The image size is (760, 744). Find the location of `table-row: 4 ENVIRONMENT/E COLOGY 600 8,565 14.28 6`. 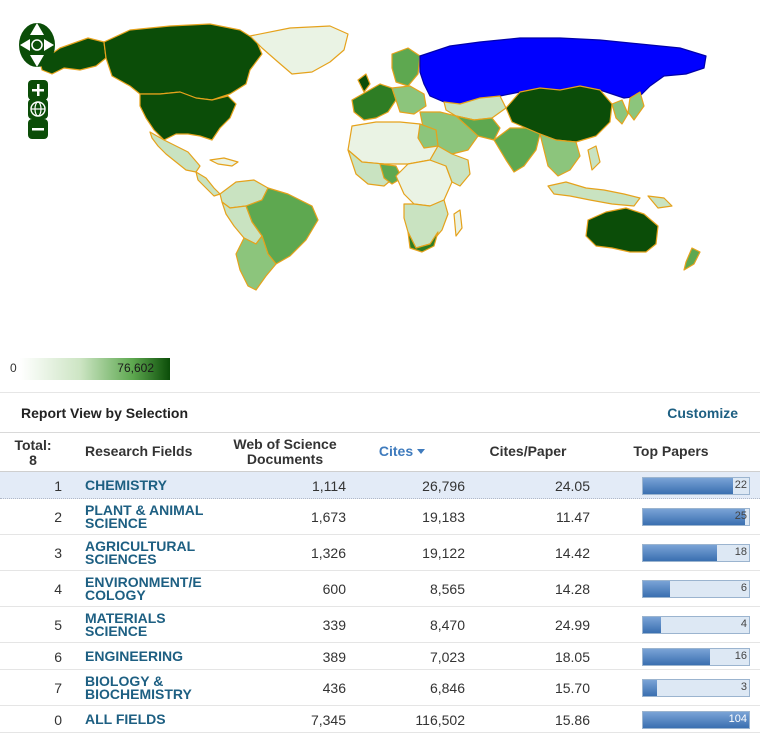

table-row: 4 ENVIRONMENT/E COLOGY 600 8,565 14.28 6 is located at coordinates (380, 589).